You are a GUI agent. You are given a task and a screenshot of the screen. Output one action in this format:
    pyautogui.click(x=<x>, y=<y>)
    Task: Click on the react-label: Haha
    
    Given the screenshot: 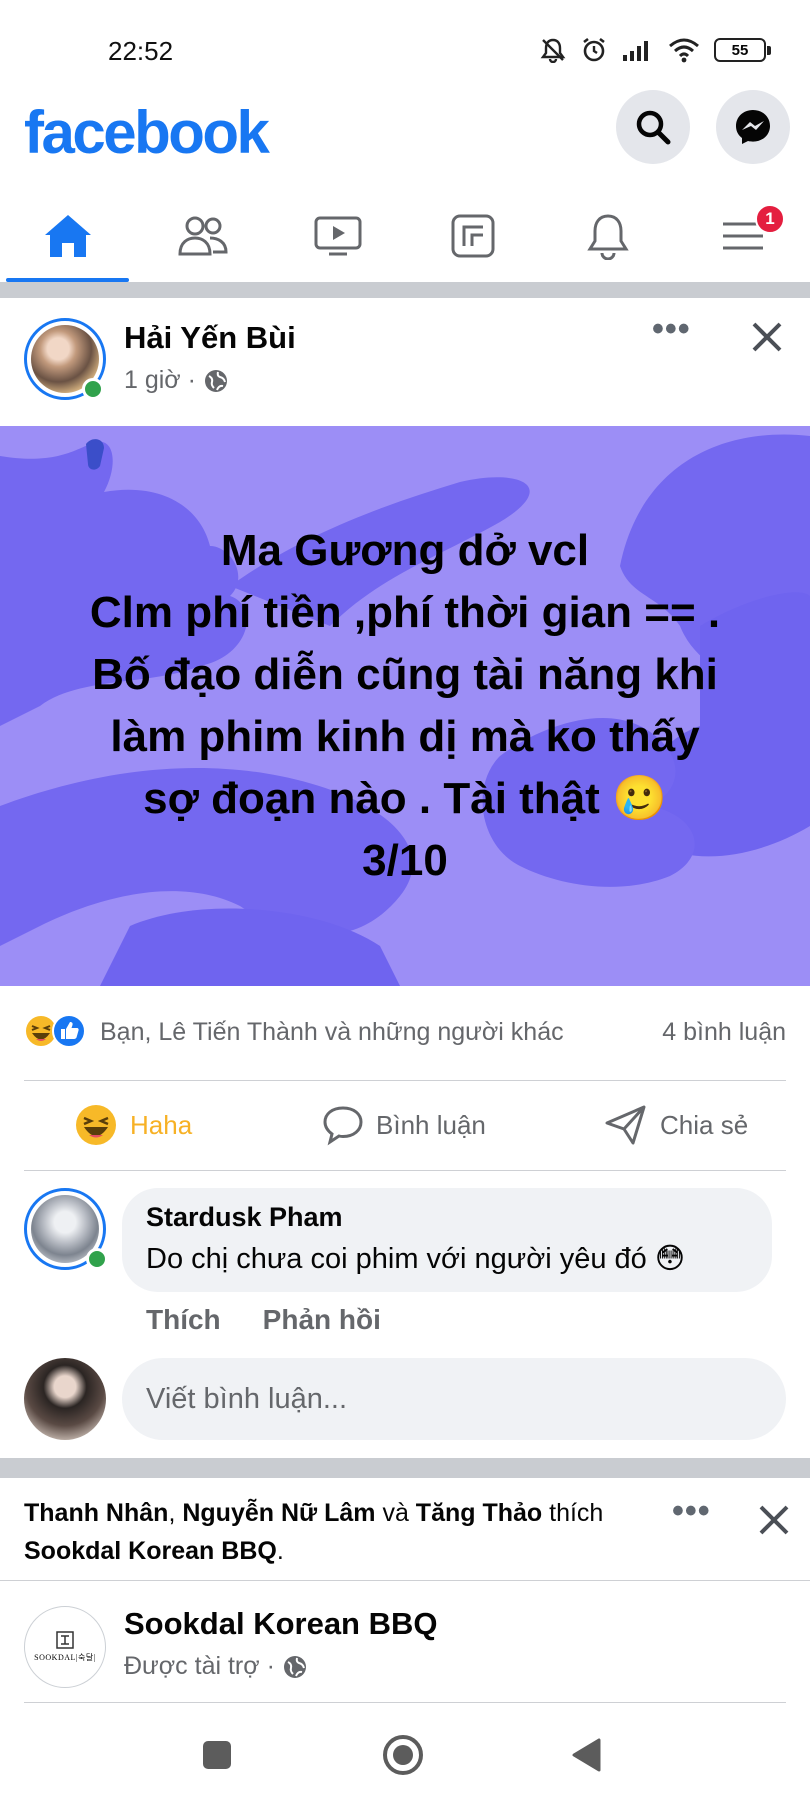 What is the action you would take?
    pyautogui.click(x=161, y=1124)
    